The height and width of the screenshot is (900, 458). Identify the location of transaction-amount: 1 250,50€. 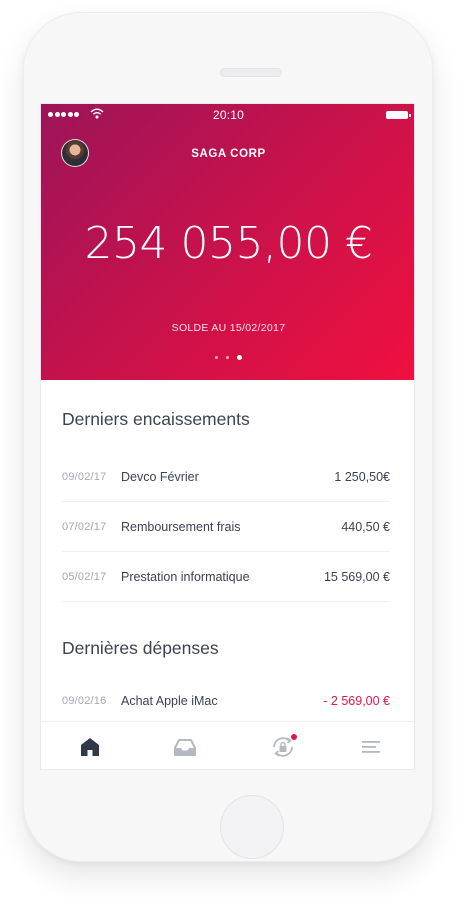
(362, 476).